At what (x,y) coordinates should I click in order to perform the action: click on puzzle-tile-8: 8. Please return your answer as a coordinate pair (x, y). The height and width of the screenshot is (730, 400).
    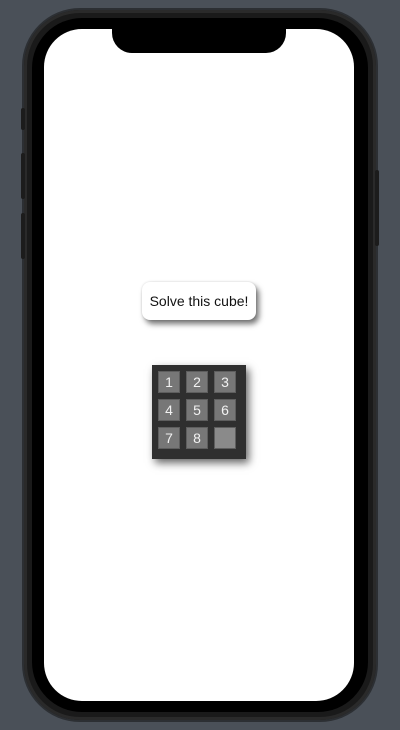
    Looking at the image, I should click on (197, 438).